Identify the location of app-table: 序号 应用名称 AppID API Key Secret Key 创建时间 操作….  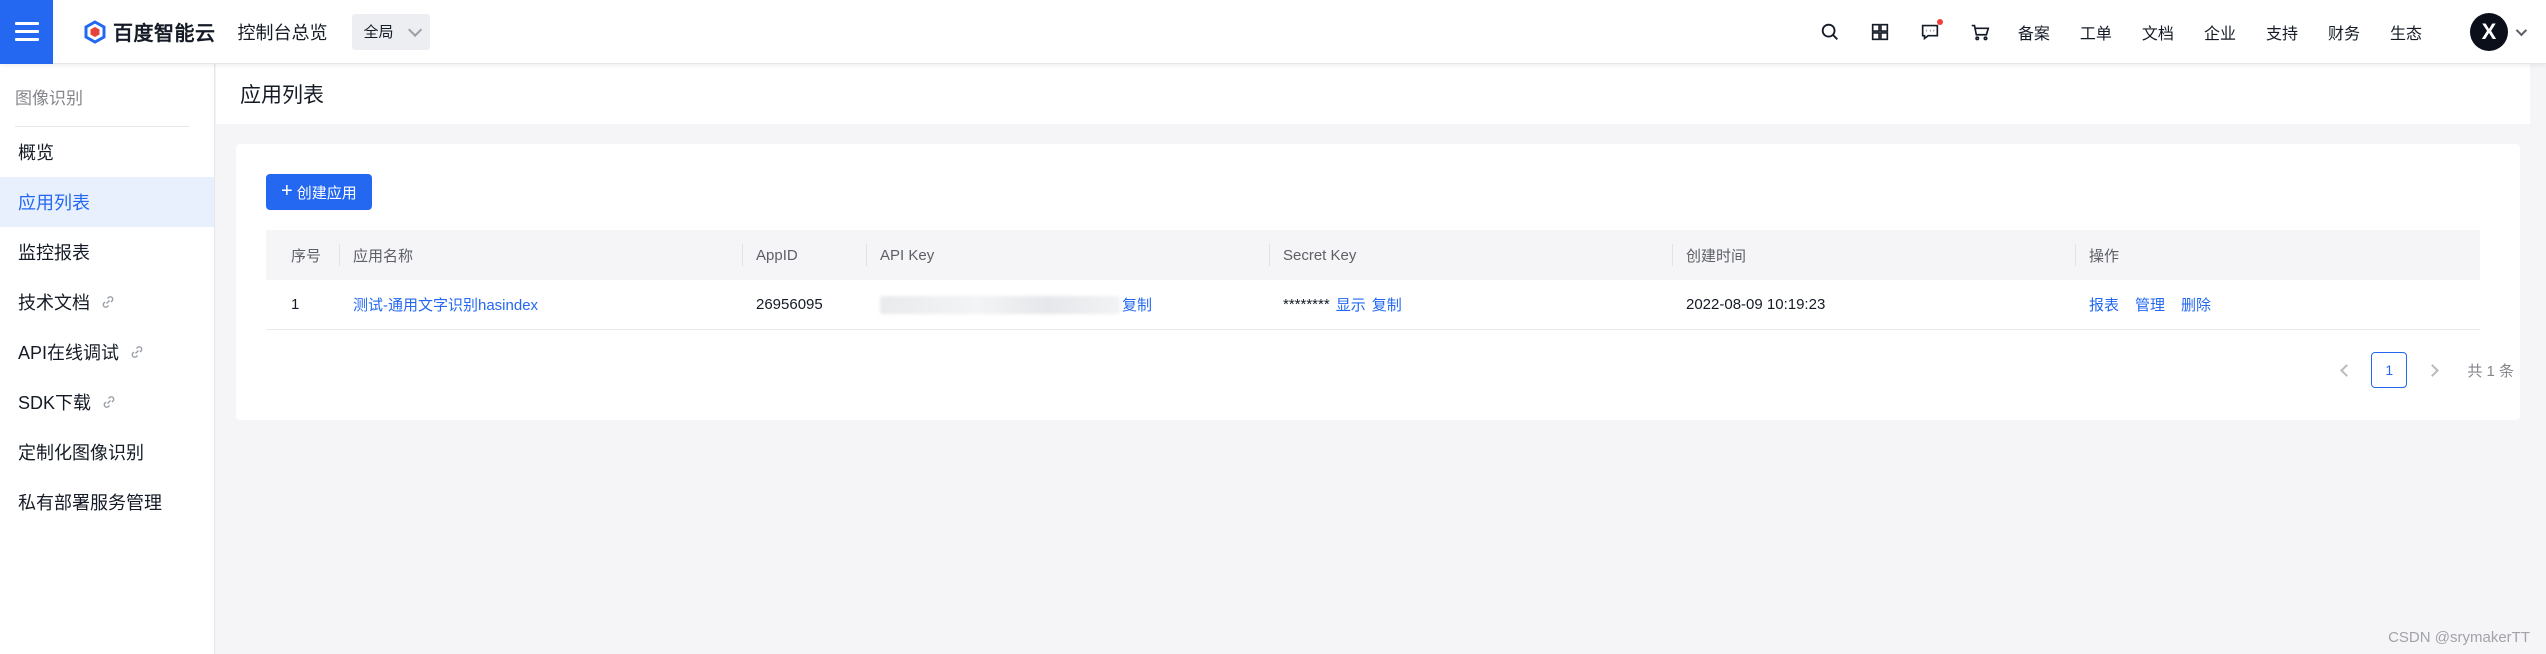
(1373, 280).